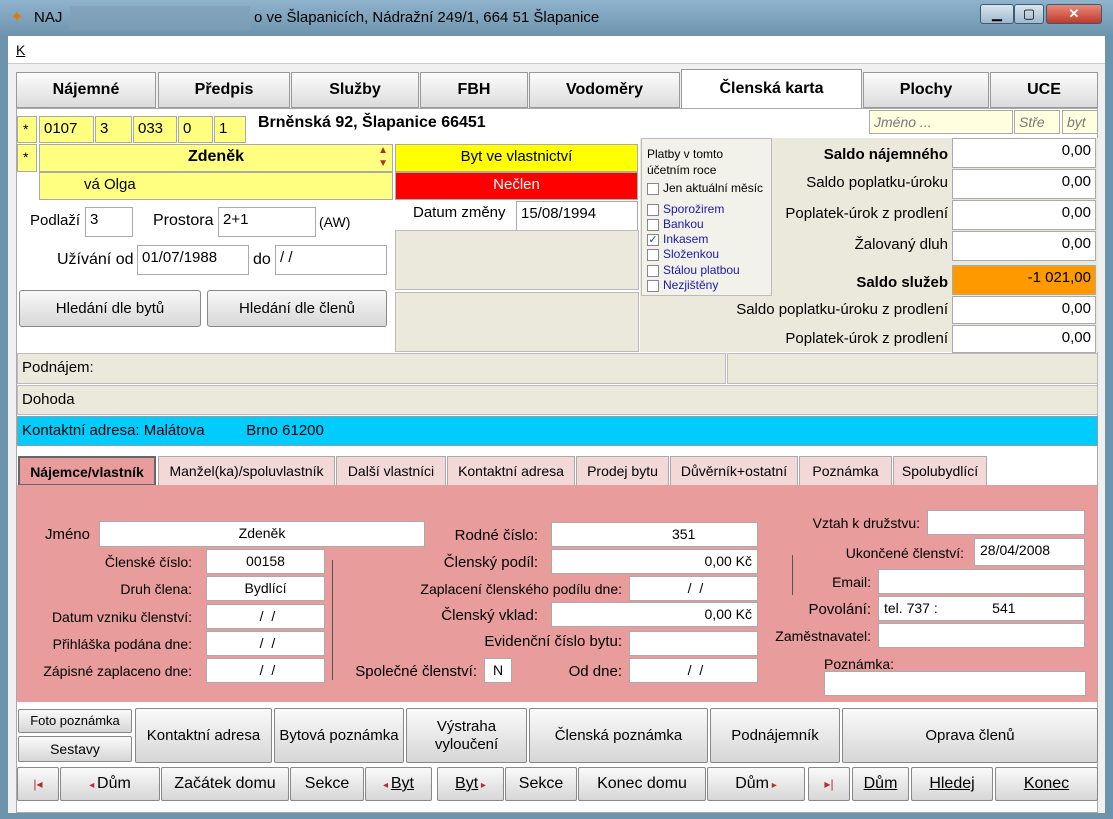 Image resolution: width=1113 pixels, height=819 pixels. Describe the element at coordinates (618, 735) in the screenshot. I see `member-note-button: Členská poznámka` at that location.